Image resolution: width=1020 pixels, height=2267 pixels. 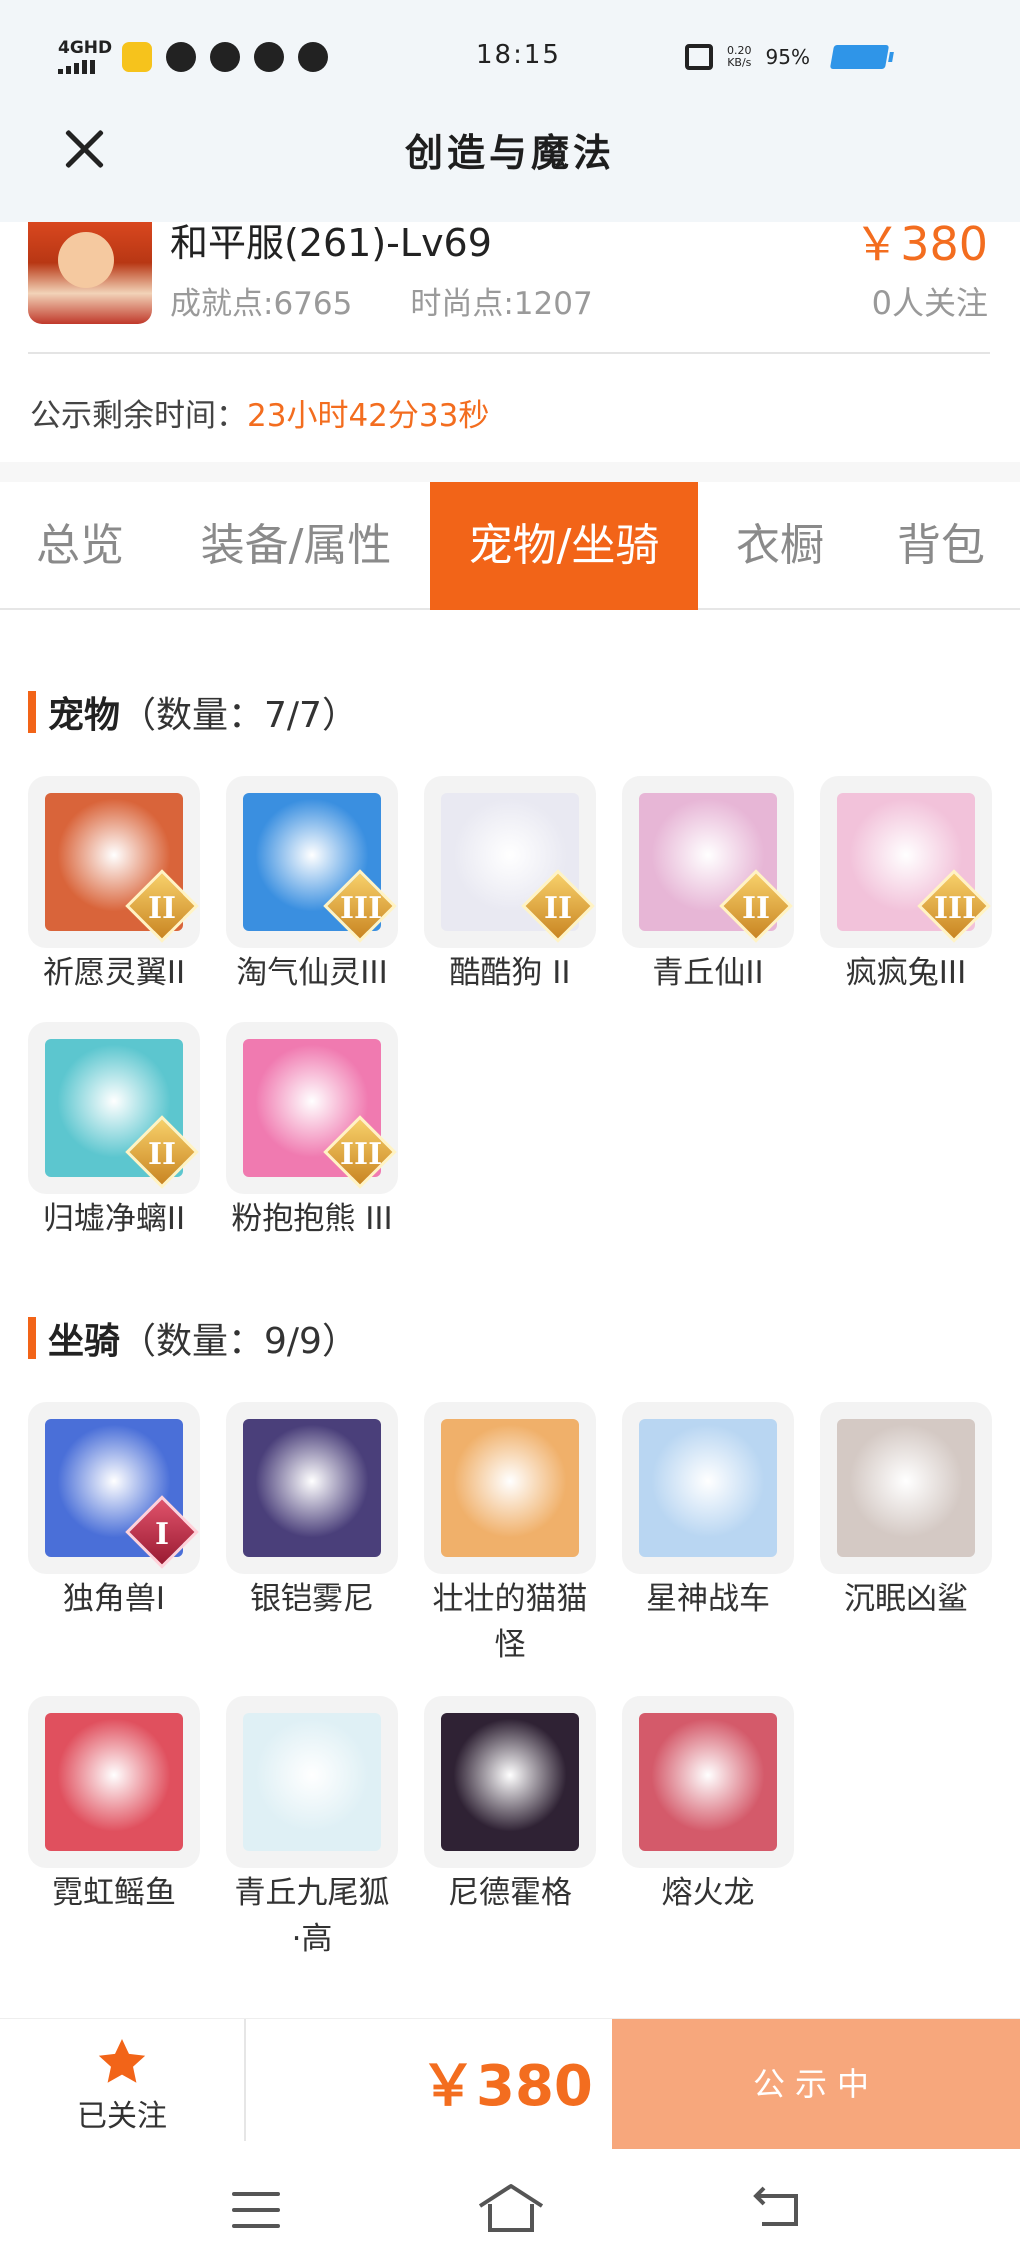 I want to click on role-avatar, so click(x=90, y=273).